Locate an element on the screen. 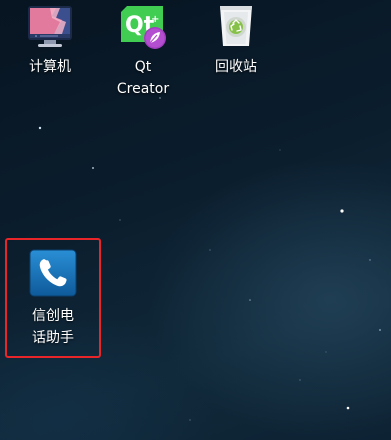 The image size is (391, 440). desktop-icon-recycle-bin: 回收站 is located at coordinates (236, 40).